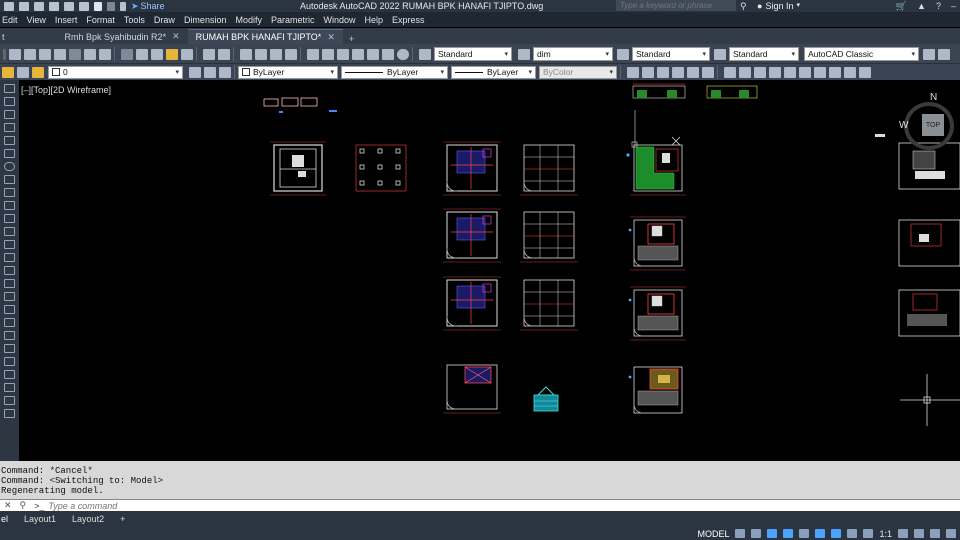 The height and width of the screenshot is (540, 960). What do you see at coordinates (75, 54) in the screenshot?
I see `plot-preview-icon` at bounding box center [75, 54].